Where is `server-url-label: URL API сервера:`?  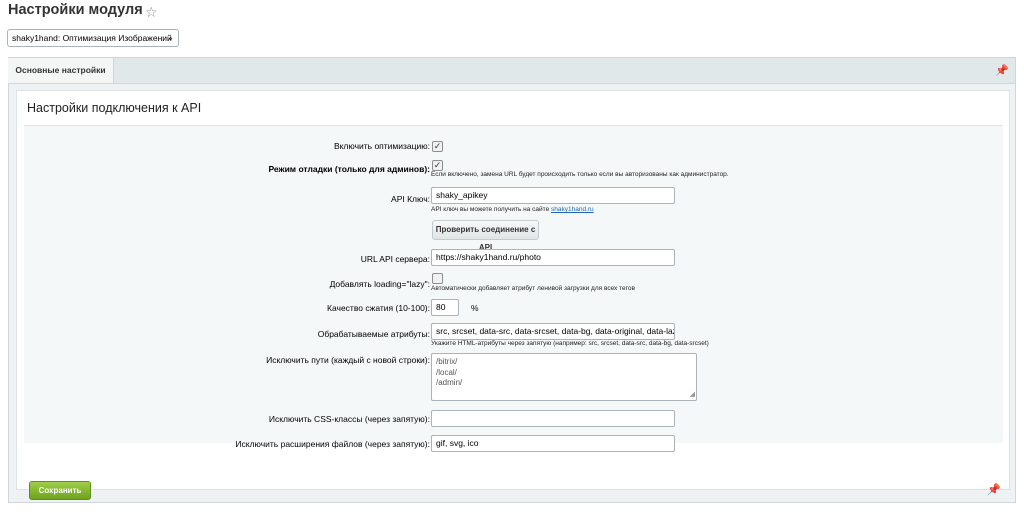
server-url-label: URL API сервера: is located at coordinates (395, 259).